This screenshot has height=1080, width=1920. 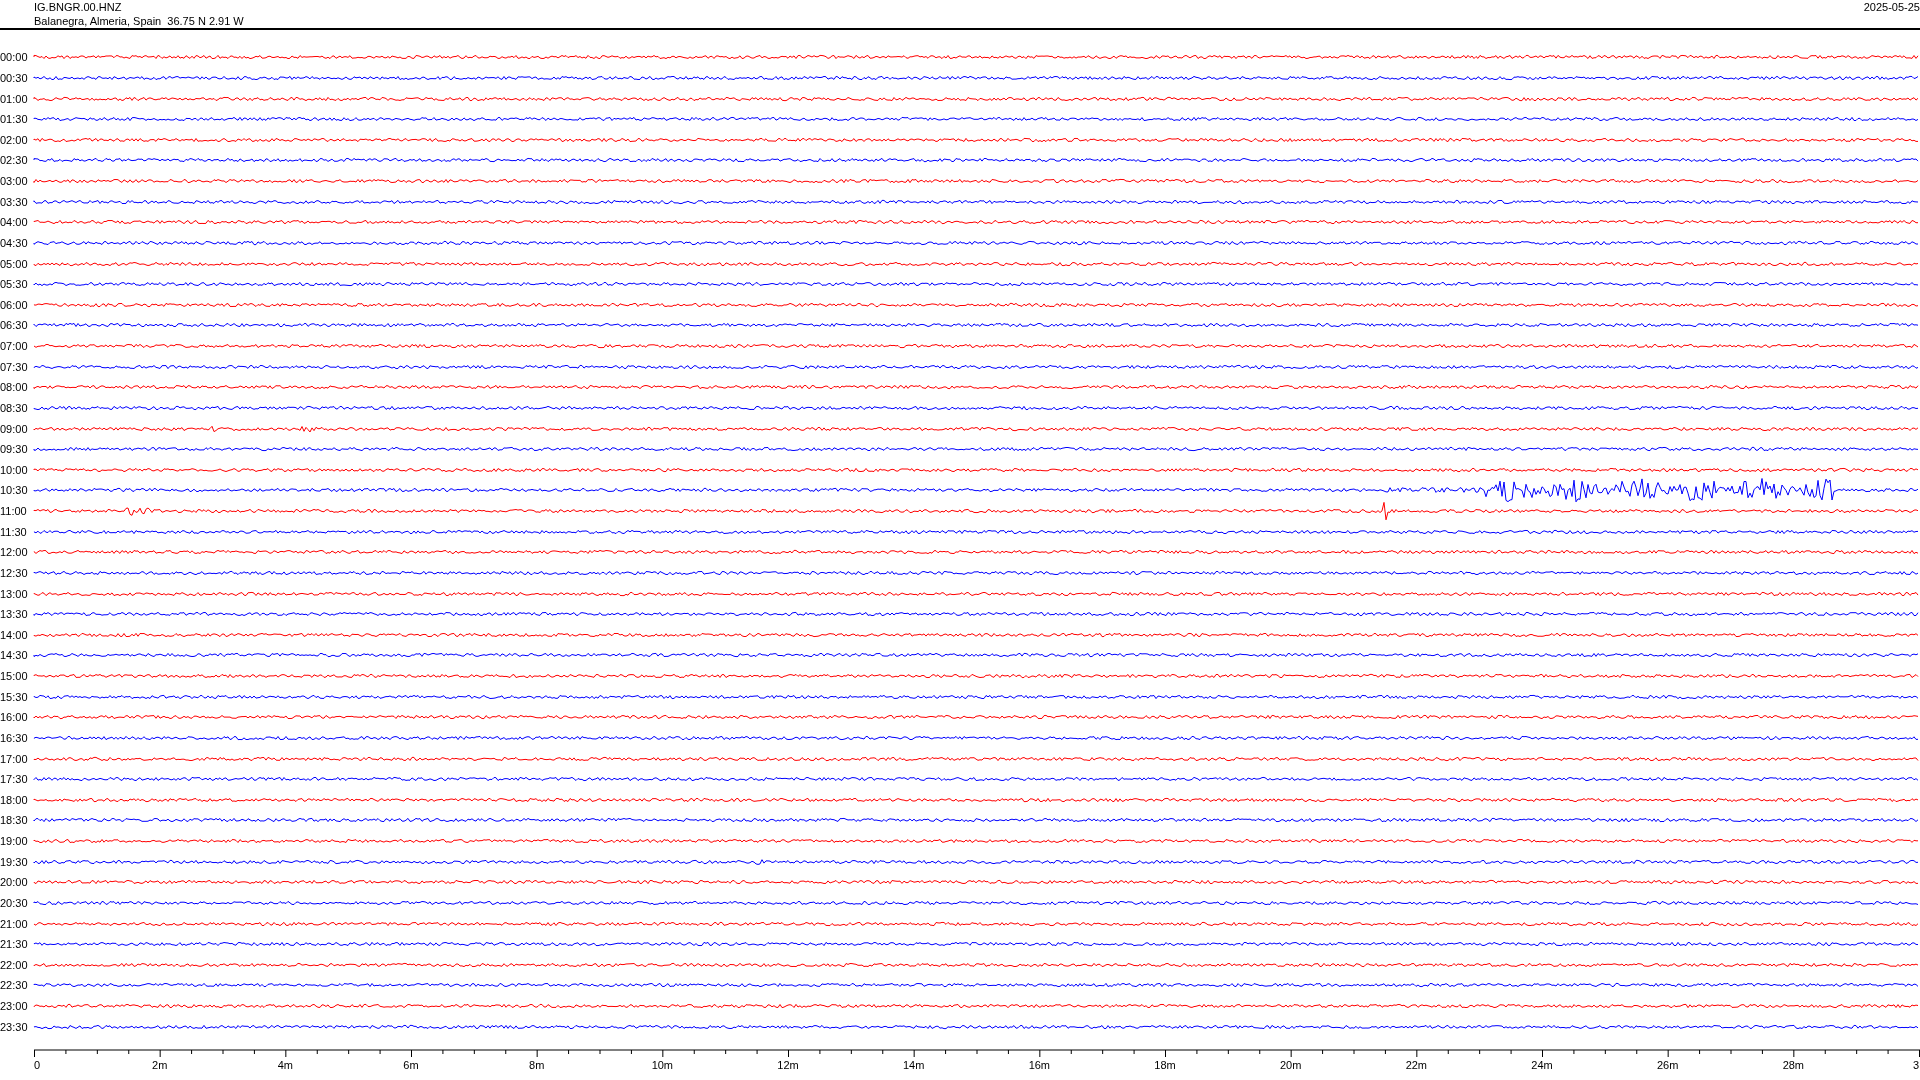 What do you see at coordinates (14, 1006) in the screenshot?
I see `time-label: 23:00` at bounding box center [14, 1006].